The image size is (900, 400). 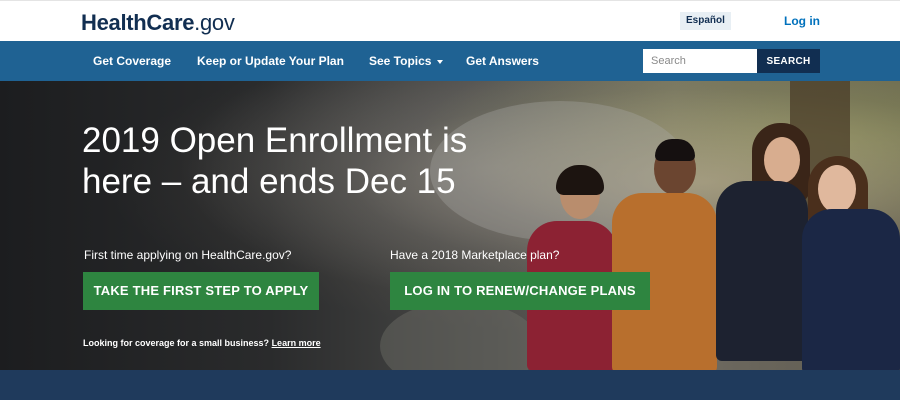 What do you see at coordinates (450, 385) in the screenshot?
I see `bottom-section-bar` at bounding box center [450, 385].